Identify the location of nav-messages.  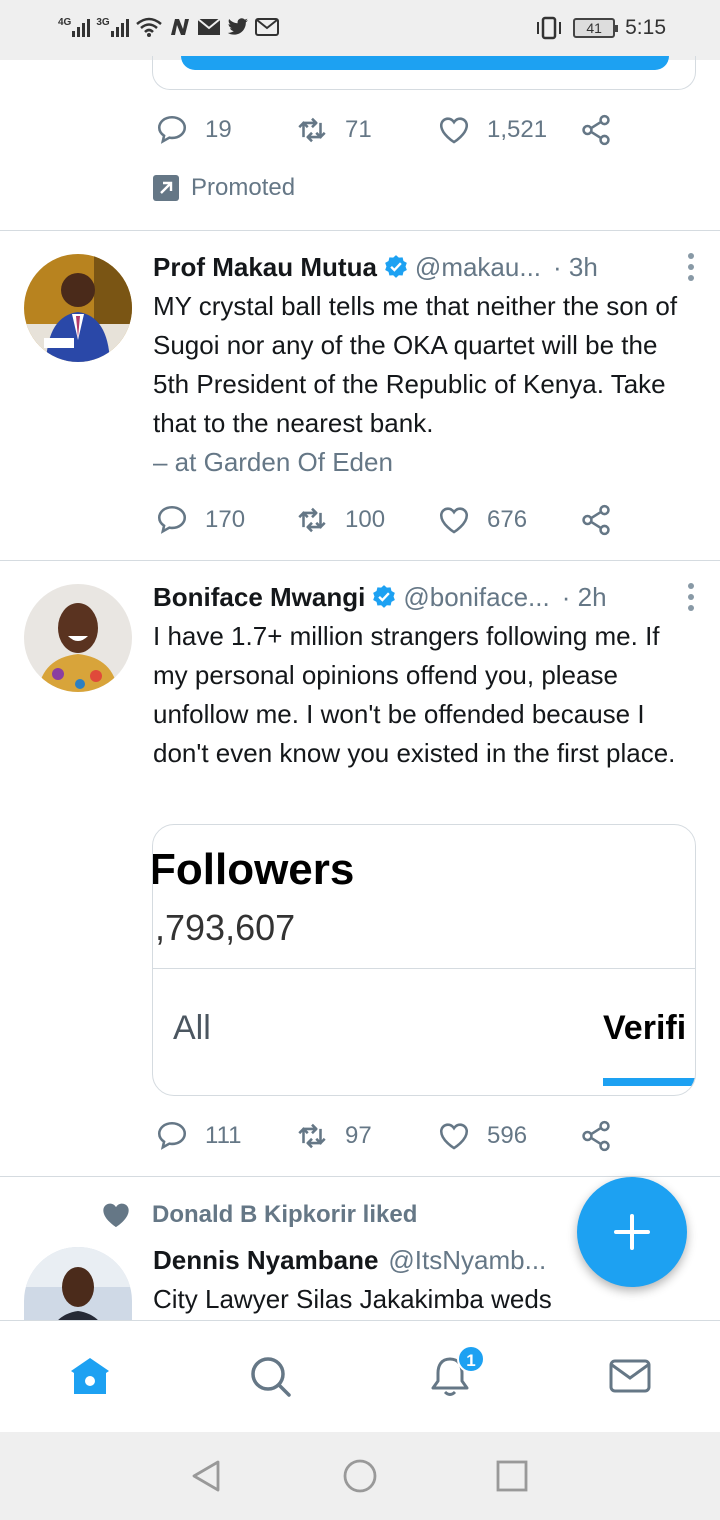
(630, 1376).